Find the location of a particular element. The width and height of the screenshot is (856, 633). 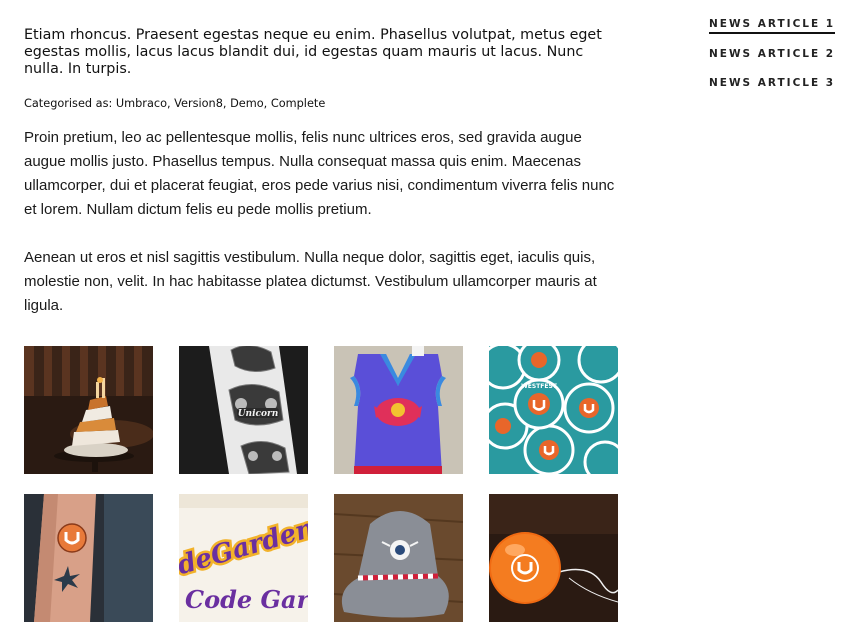

sticker-text: WESTFEST is located at coordinates (539, 386).